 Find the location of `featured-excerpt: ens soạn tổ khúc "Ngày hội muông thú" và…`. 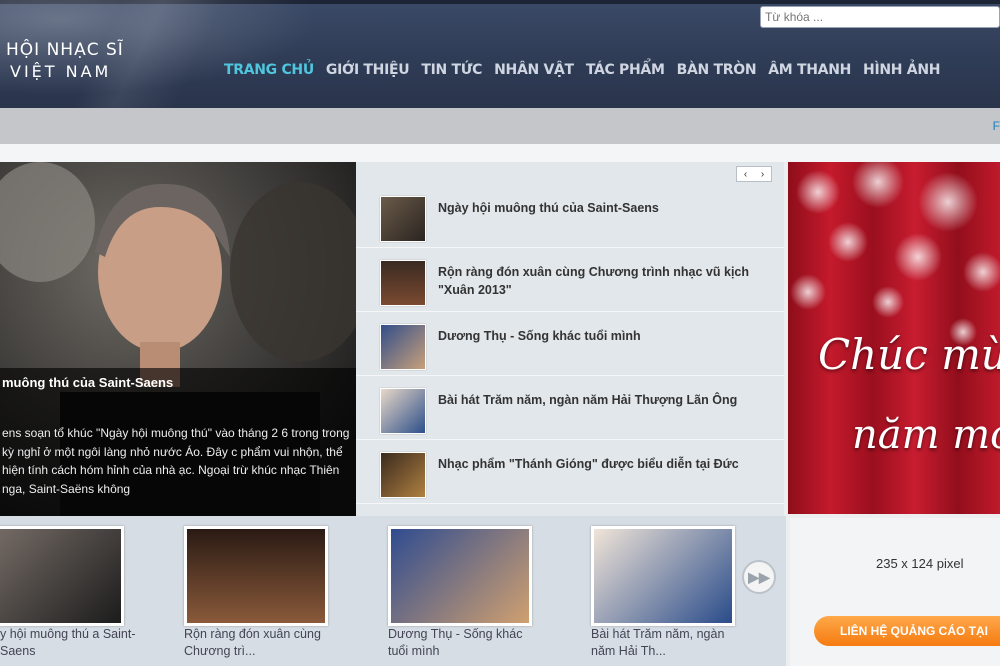

featured-excerpt: ens soạn tổ khúc "Ngày hội muông thú" và… is located at coordinates (176, 461).